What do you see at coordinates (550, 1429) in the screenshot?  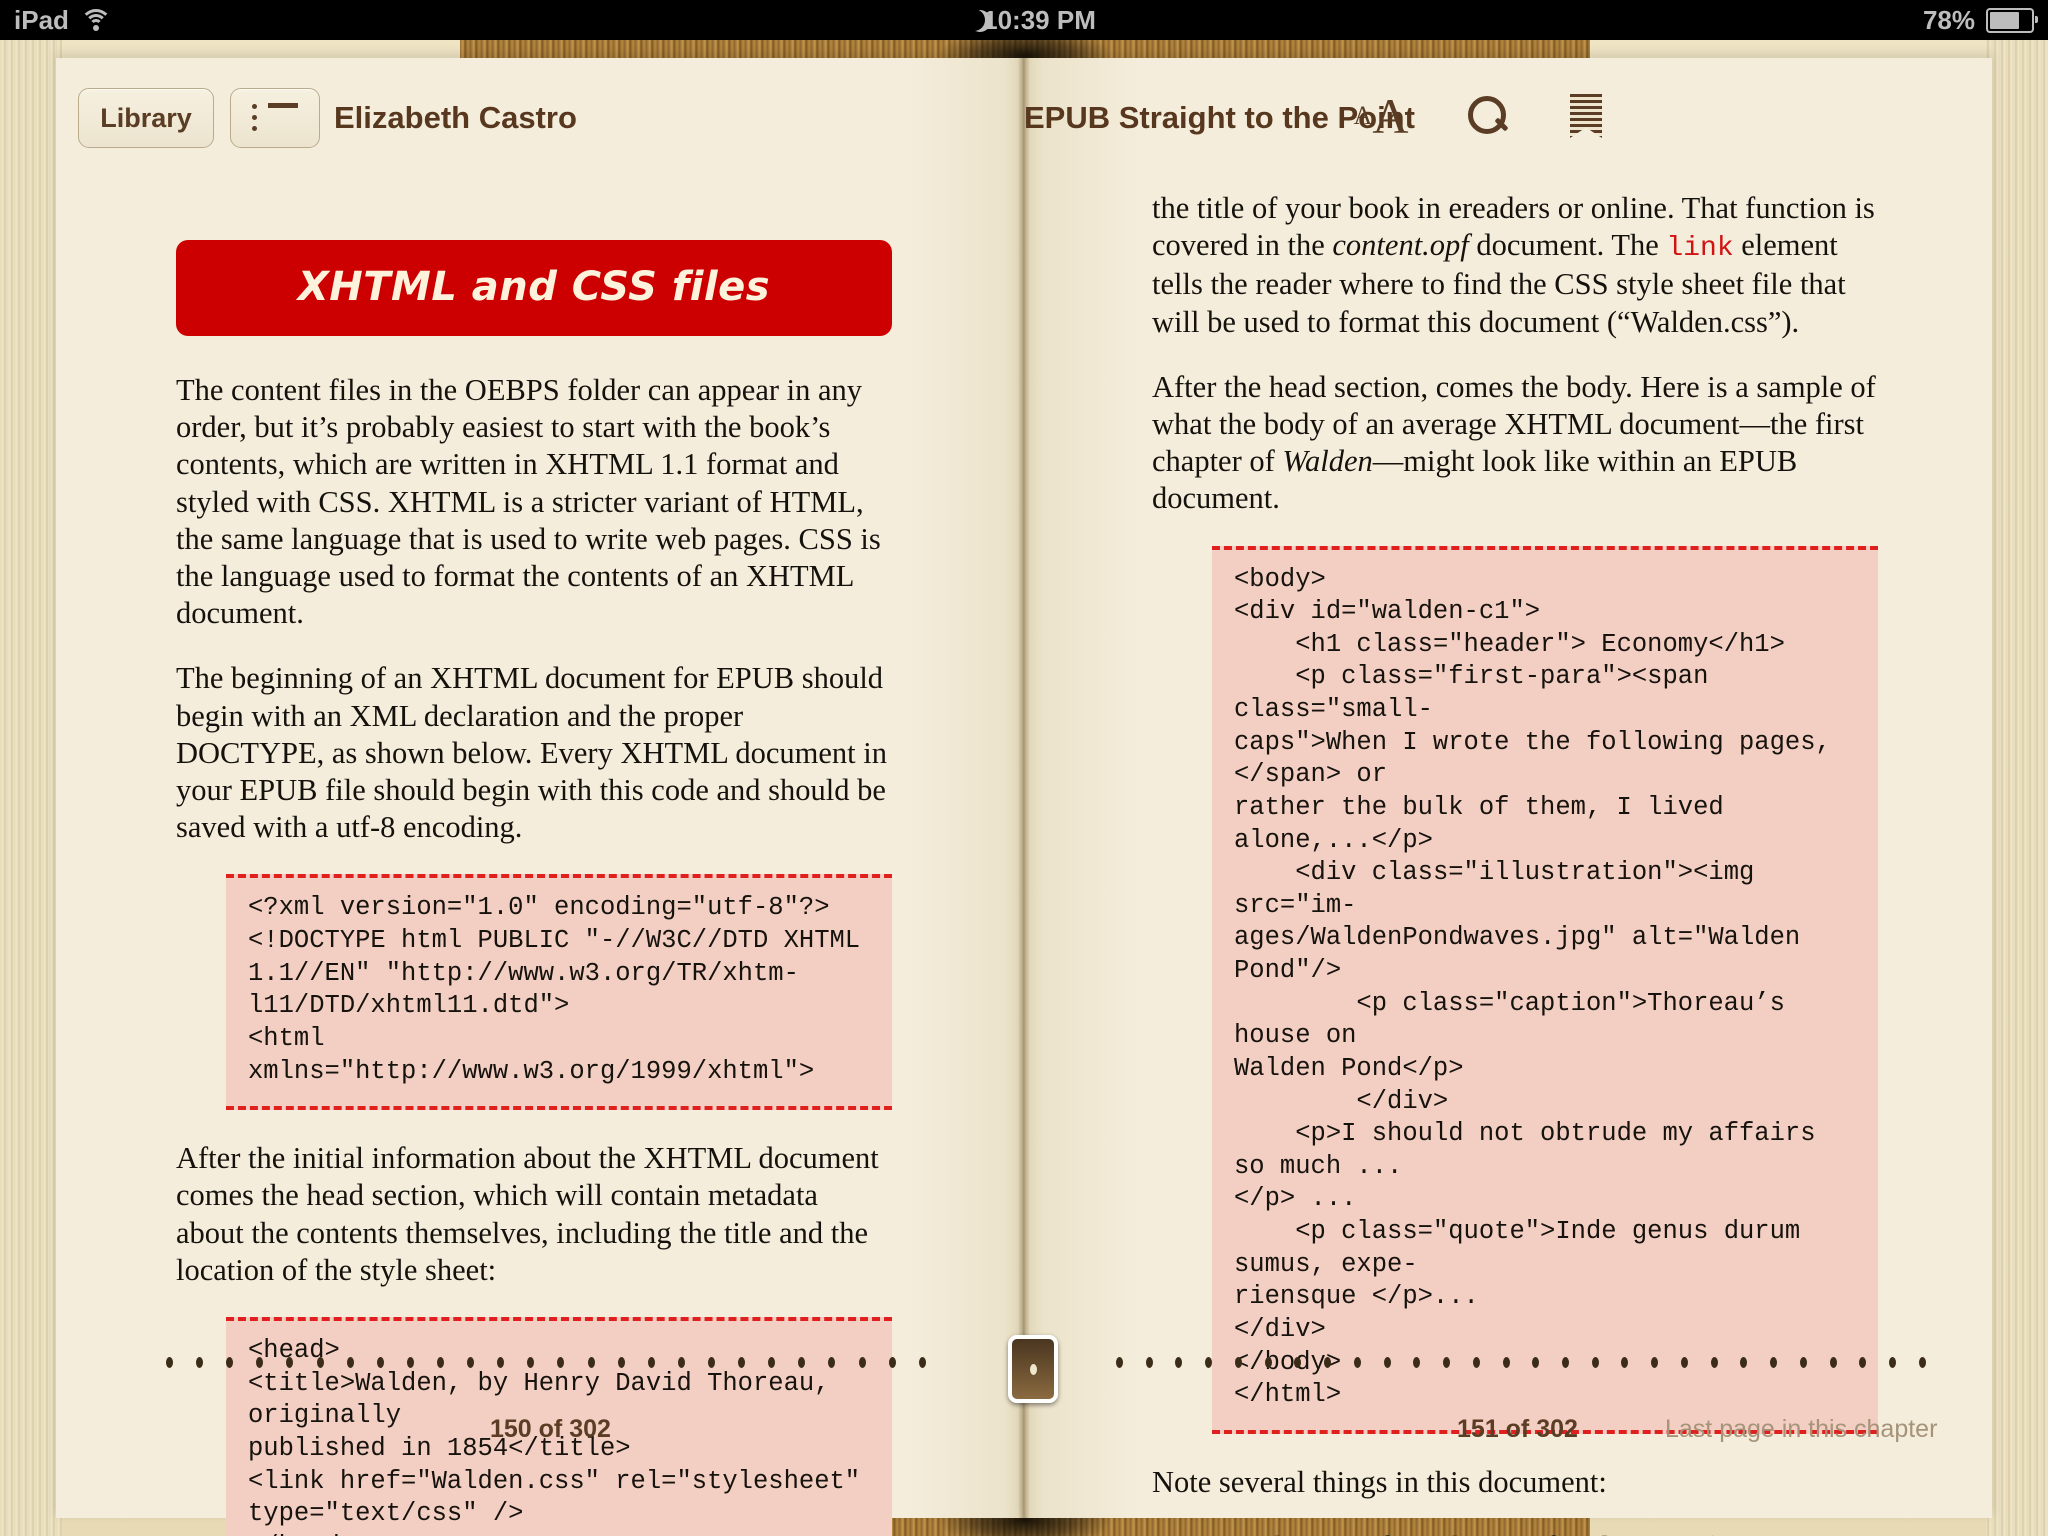 I see `page-number-left: 150 of 302` at bounding box center [550, 1429].